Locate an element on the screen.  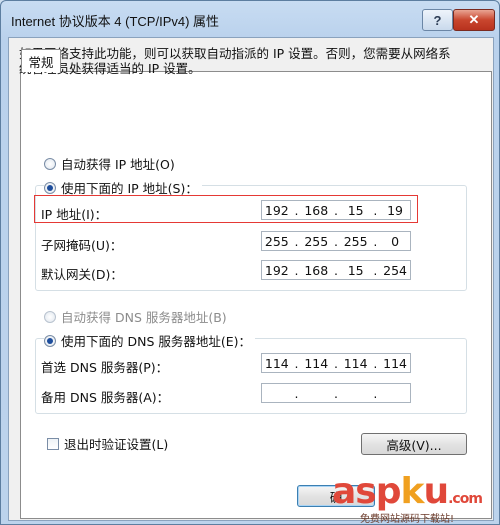
tab-general: 常规 is located at coordinates (41, 60).